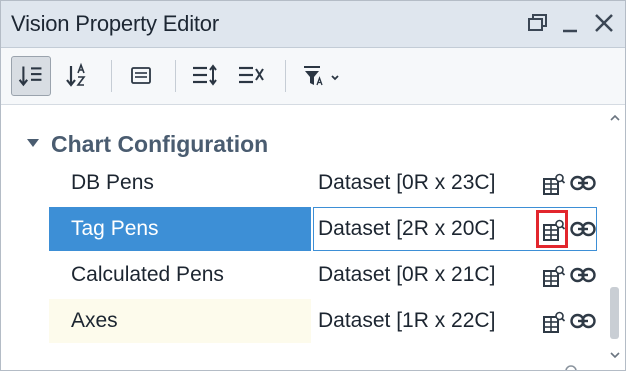 This screenshot has height=371, width=626. I want to click on property-value: Dataset [0R x 23C], so click(455, 183).